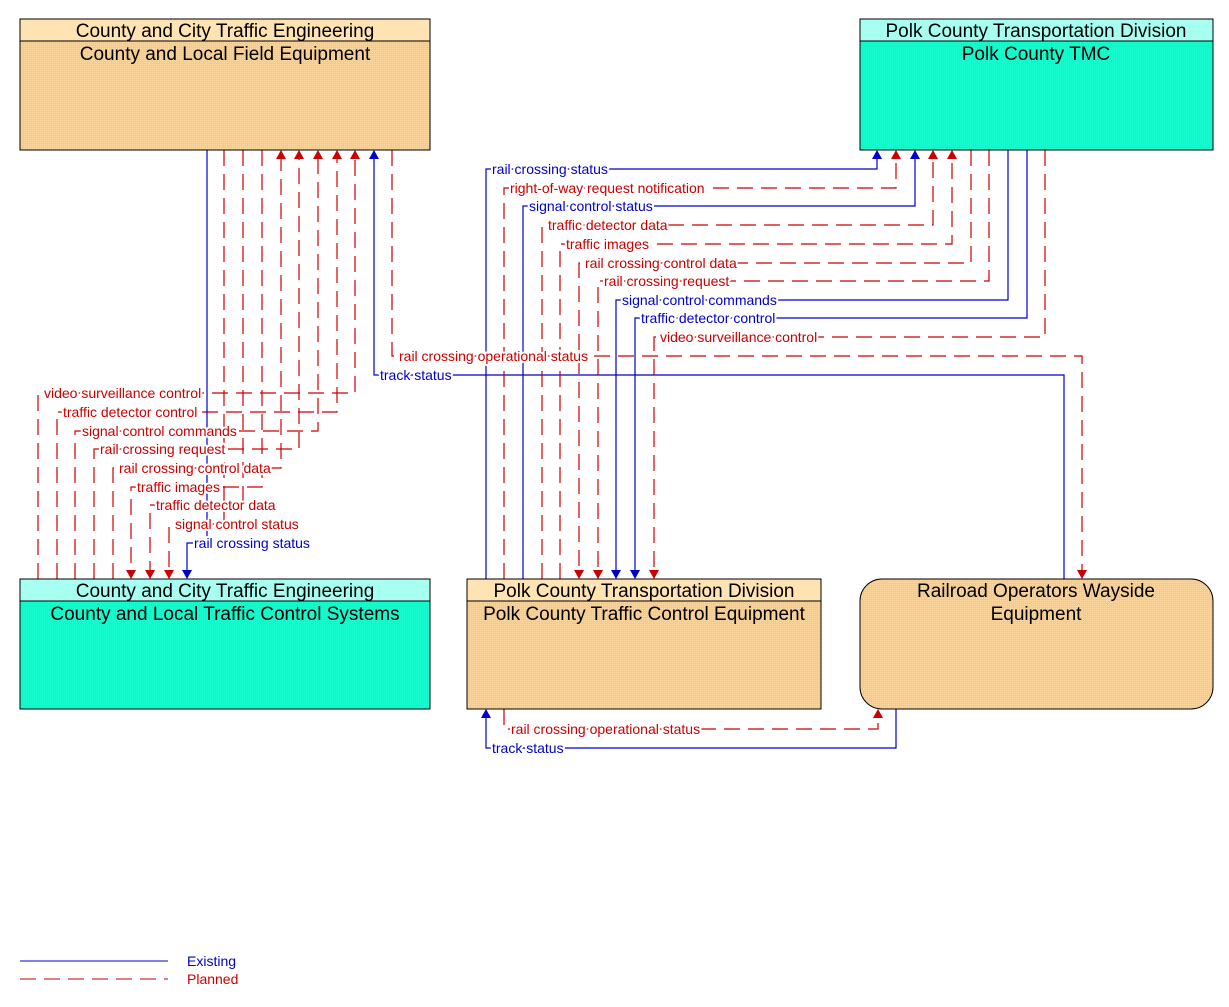 The height and width of the screenshot is (1007, 1229). I want to click on flow-right-of-way-request-notification, so click(702, 364).